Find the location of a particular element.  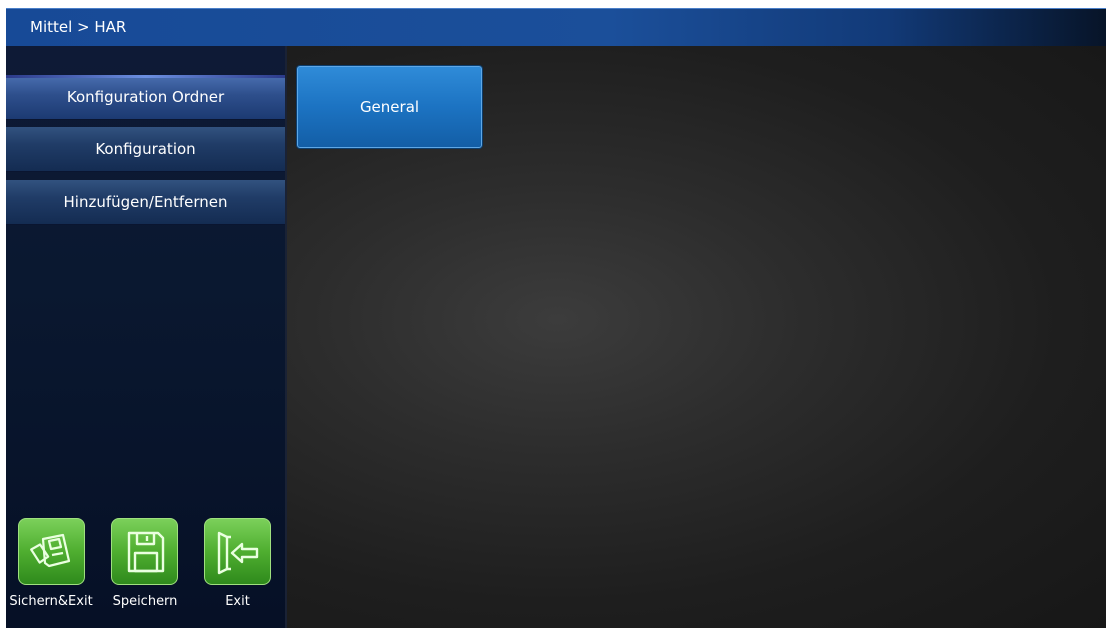

speichern-label: Speichern is located at coordinates (145, 602).